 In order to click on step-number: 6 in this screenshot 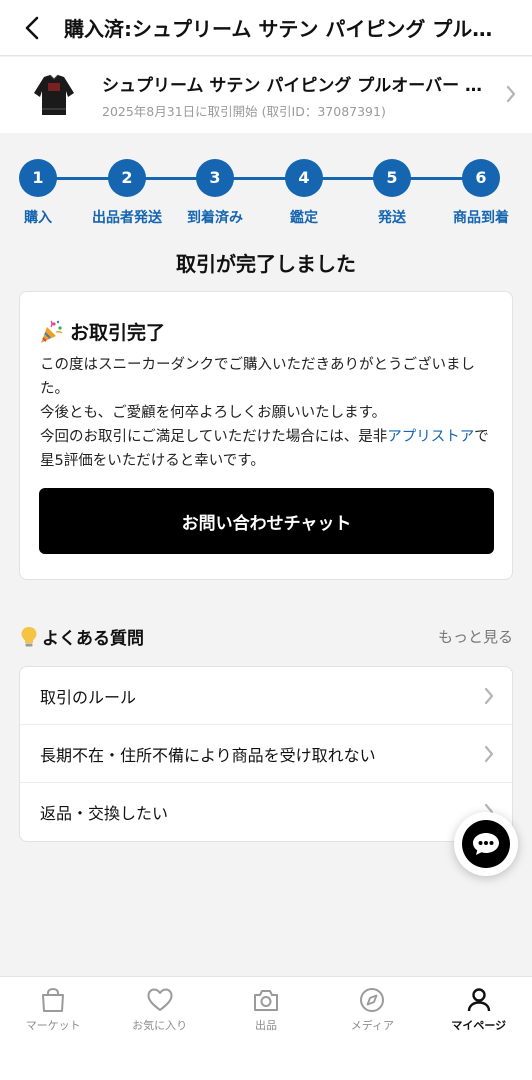, I will do `click(481, 178)`.